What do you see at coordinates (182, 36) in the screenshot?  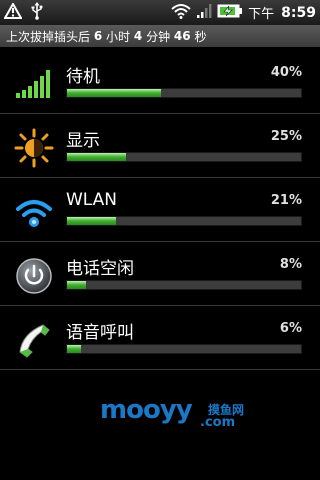 I see `info-seconds: 46` at bounding box center [182, 36].